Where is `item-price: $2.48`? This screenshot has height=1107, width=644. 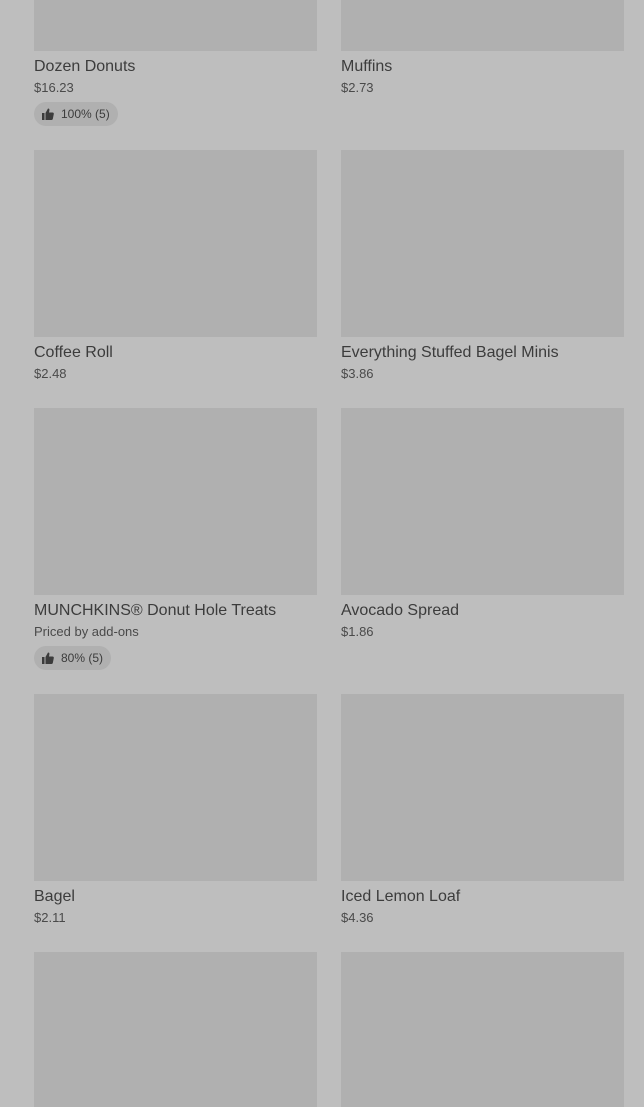 item-price: $2.48 is located at coordinates (50, 373).